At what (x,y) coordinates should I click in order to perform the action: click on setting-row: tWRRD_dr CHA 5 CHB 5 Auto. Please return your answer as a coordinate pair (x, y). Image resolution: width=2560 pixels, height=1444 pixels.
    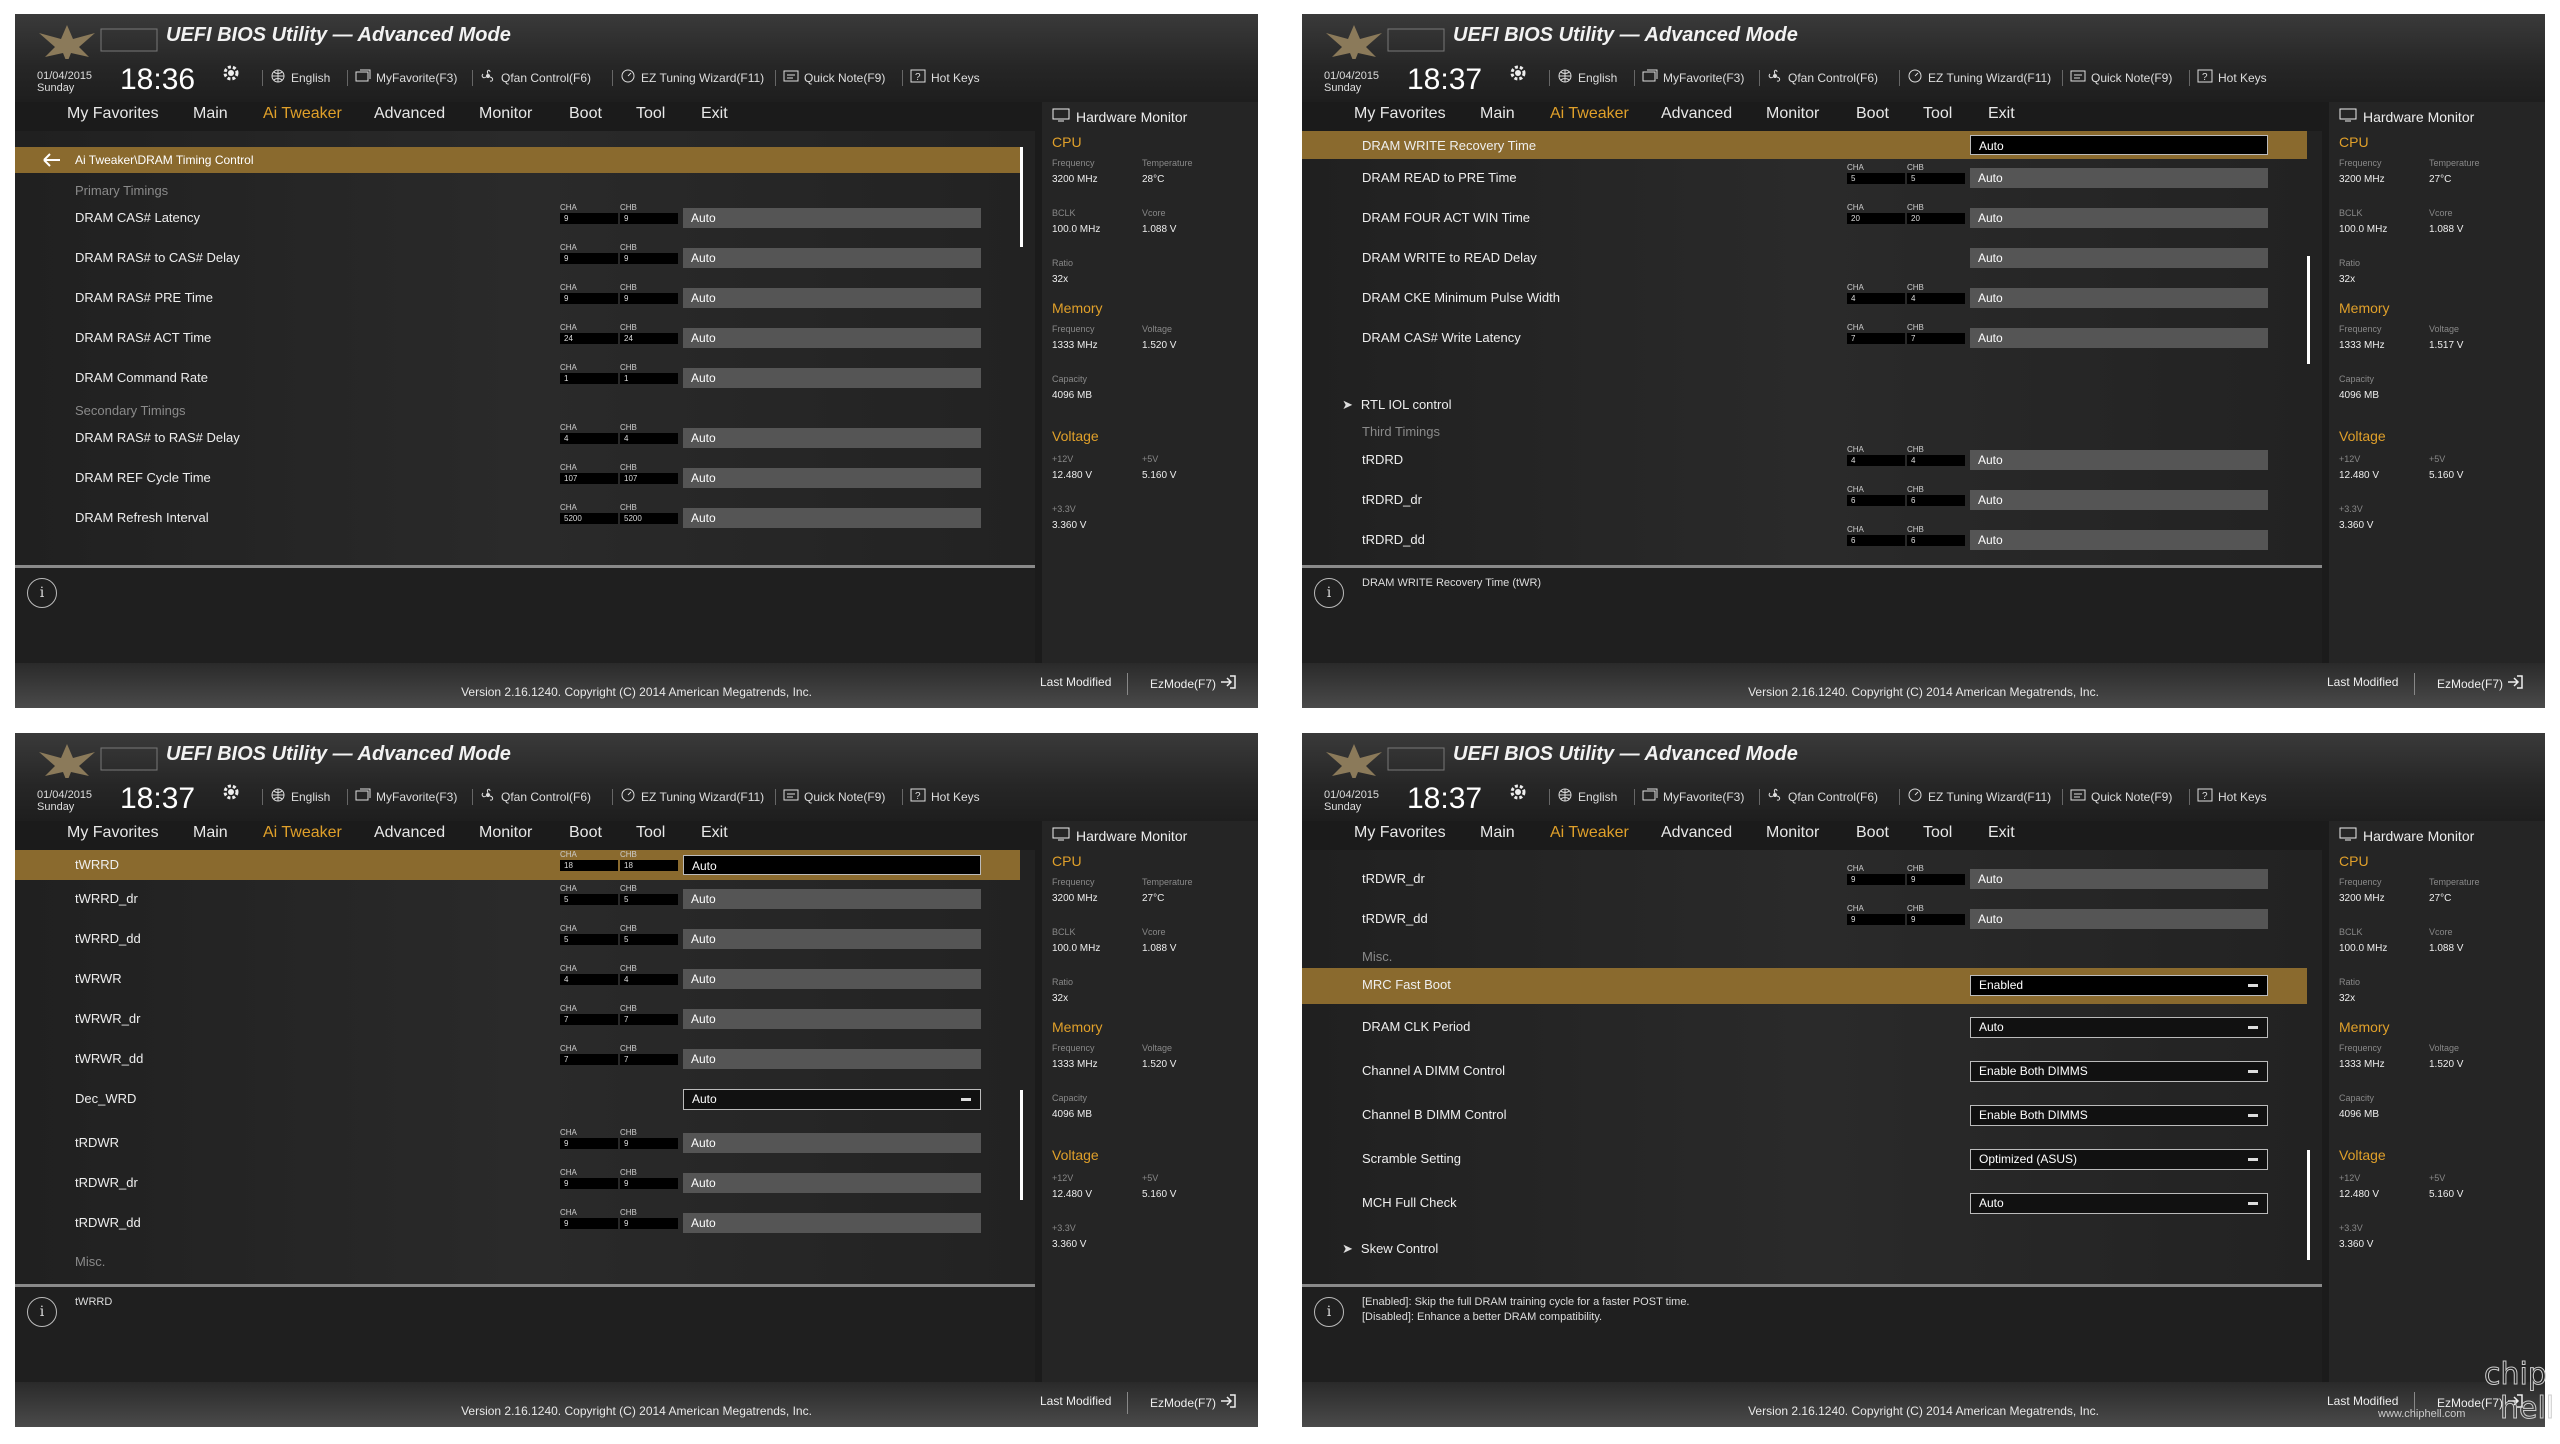
    Looking at the image, I should click on (517, 900).